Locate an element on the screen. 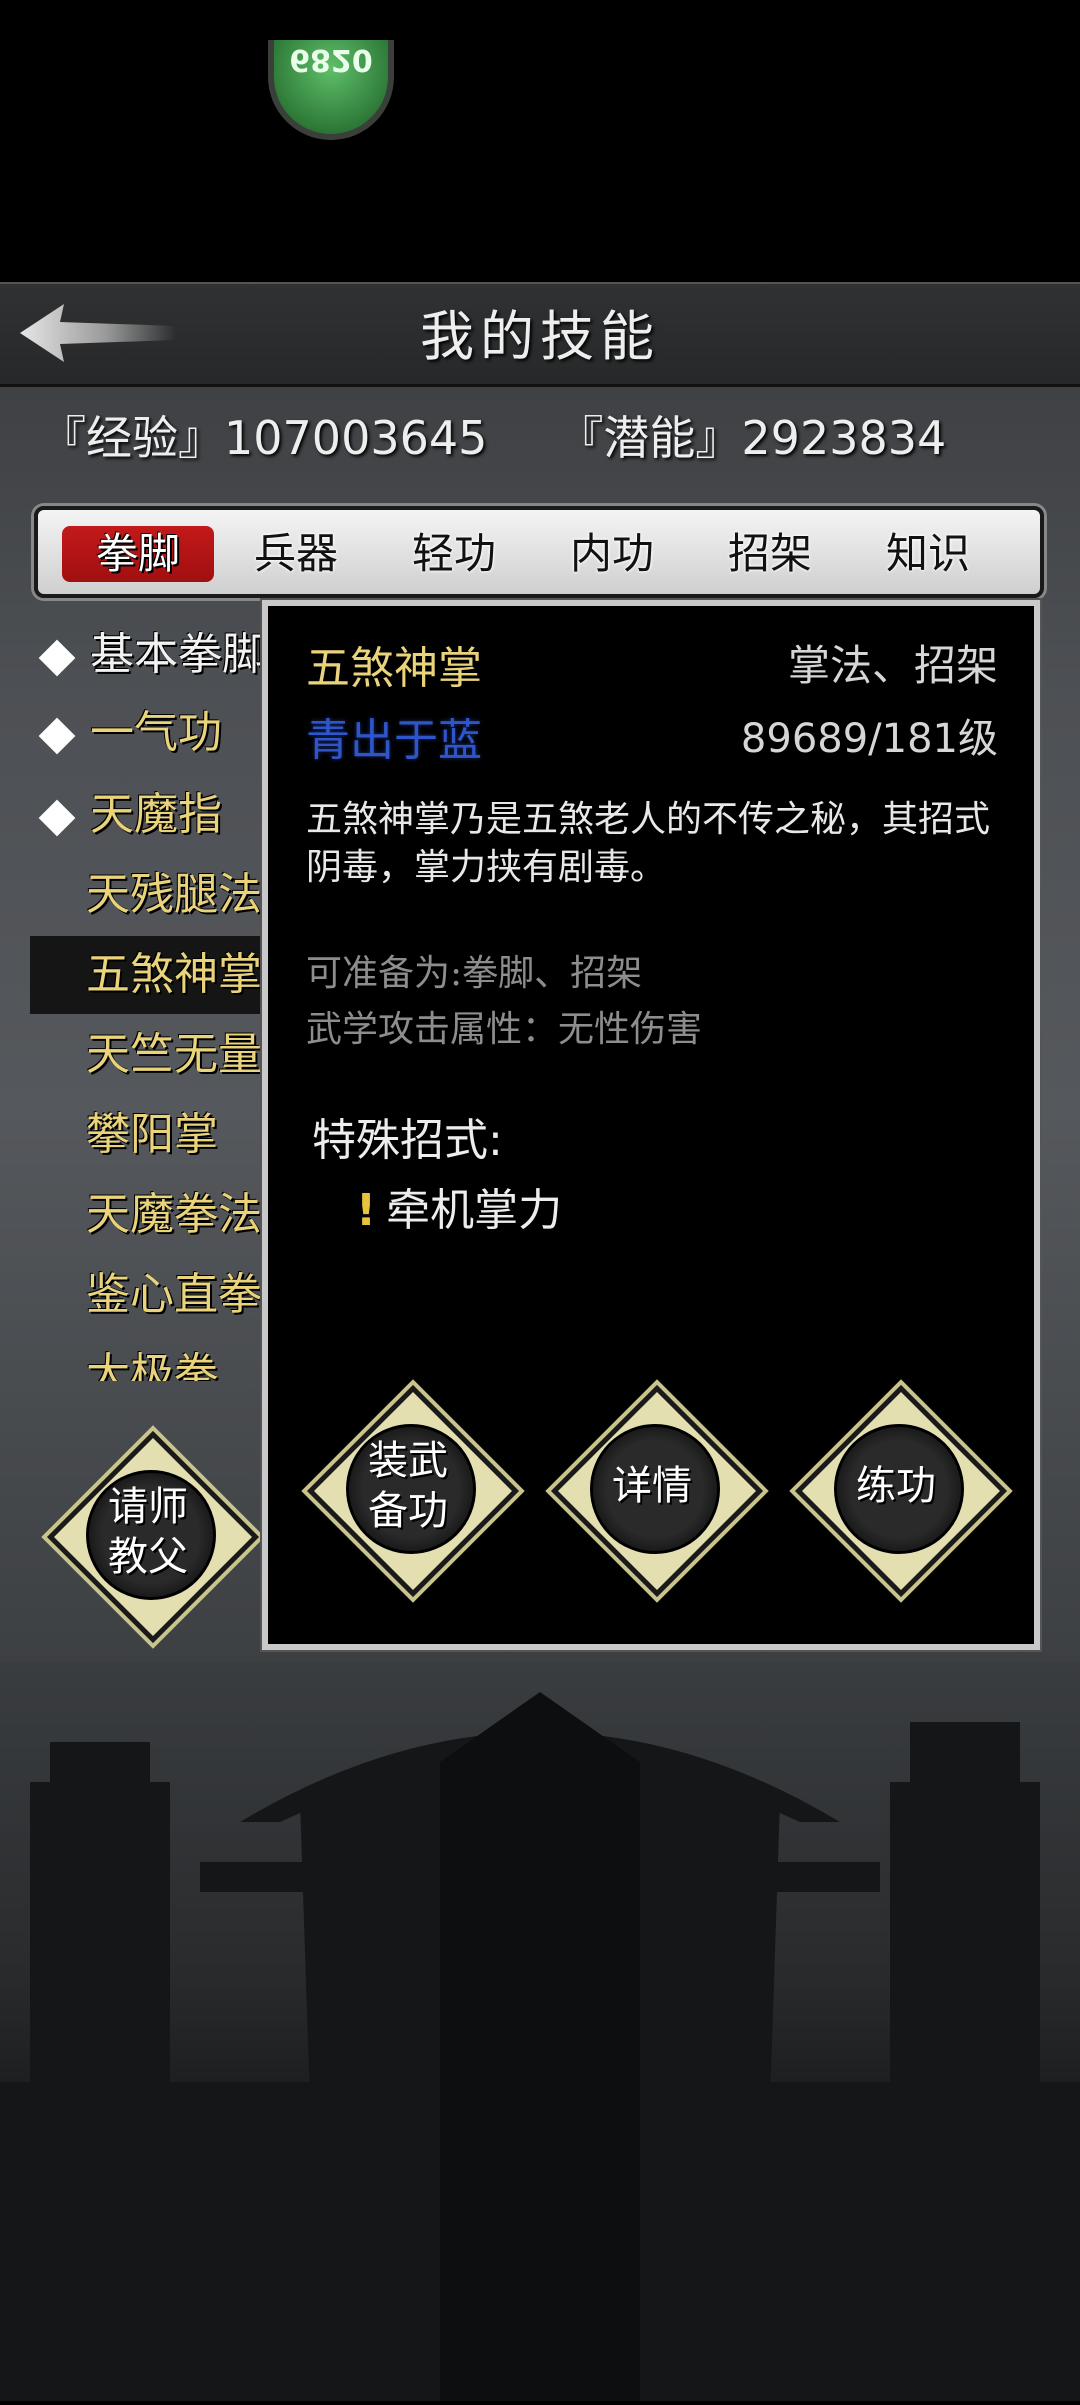 The height and width of the screenshot is (2405, 1080). list-item: 大极拳 is located at coordinates (160, 1358).